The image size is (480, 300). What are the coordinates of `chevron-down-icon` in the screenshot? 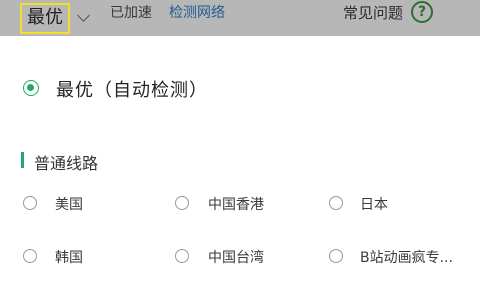 It's located at (83, 15).